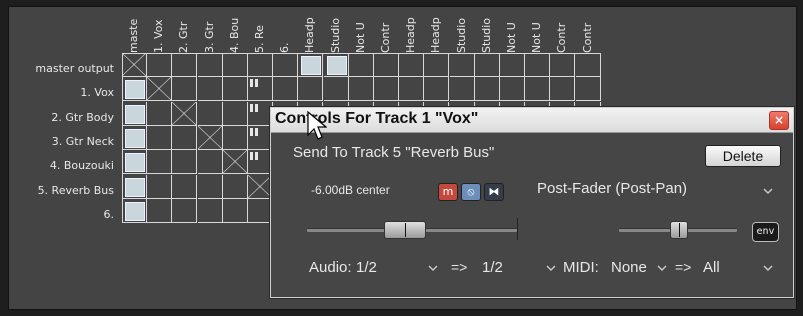  What do you see at coordinates (532, 120) in the screenshot?
I see `dialog-title-bar: Controls For Track 1 "Vox" ×` at bounding box center [532, 120].